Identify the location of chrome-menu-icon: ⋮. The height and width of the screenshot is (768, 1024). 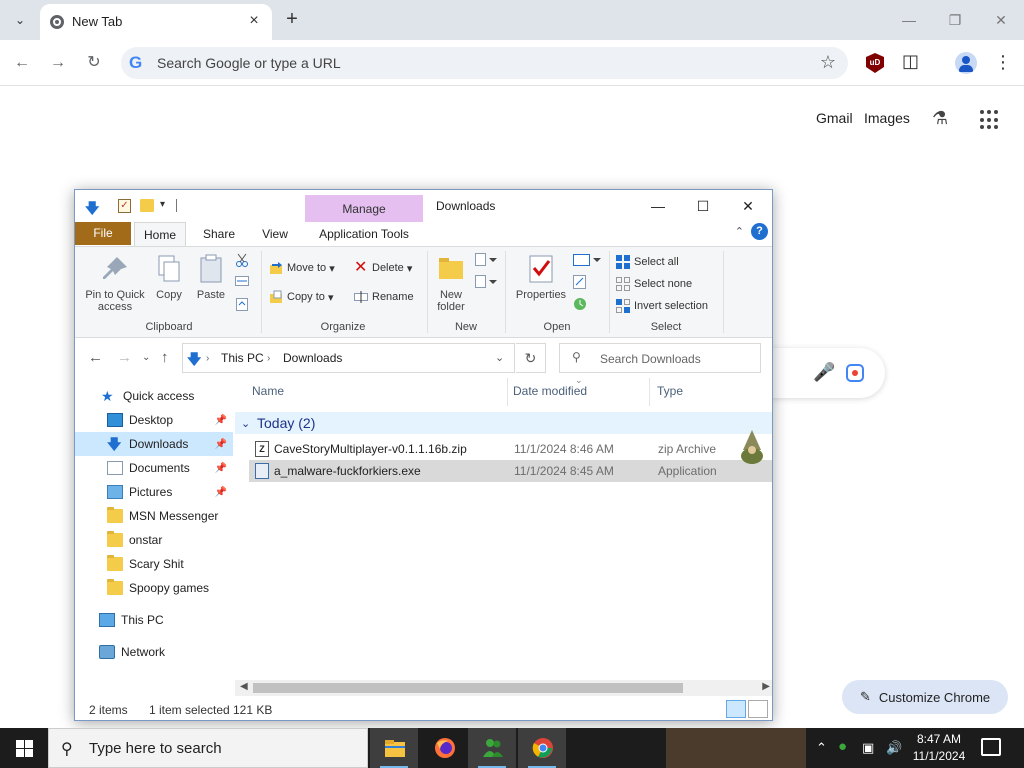
(1003, 62).